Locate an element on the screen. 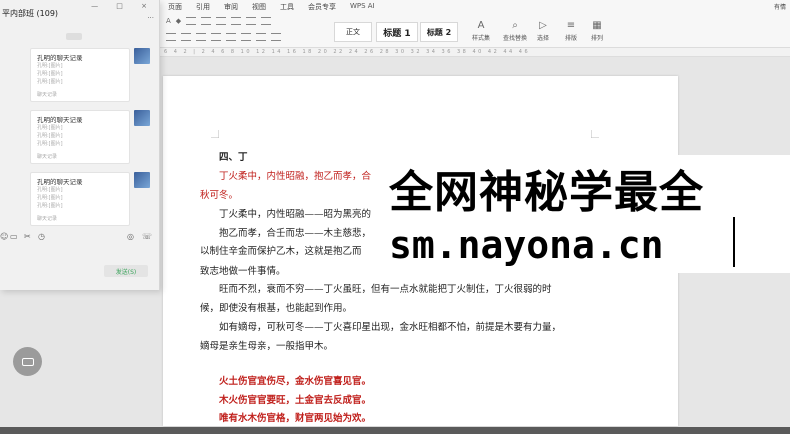 Image resolution: width=790 pixels, height=434 pixels. arrange-icon: ▦ is located at coordinates (597, 25).